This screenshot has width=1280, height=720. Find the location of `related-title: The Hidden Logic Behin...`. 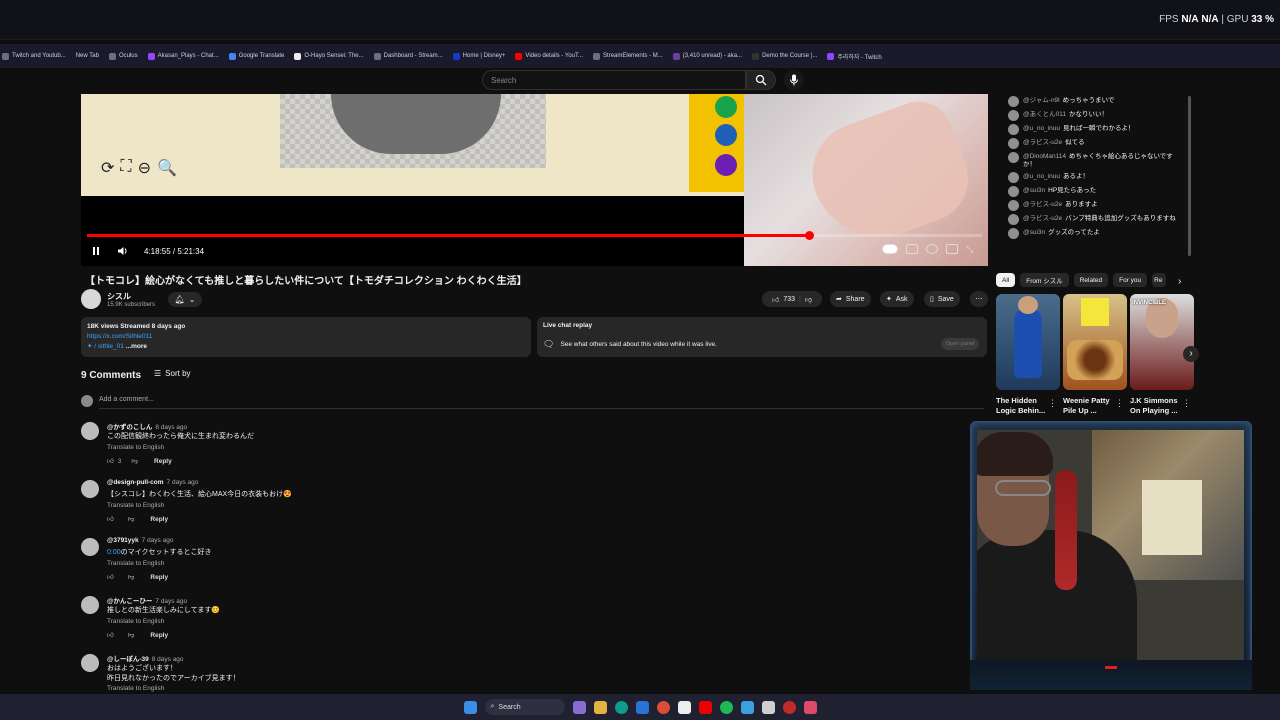

related-title: The Hidden Logic Behin... is located at coordinates (1025, 406).